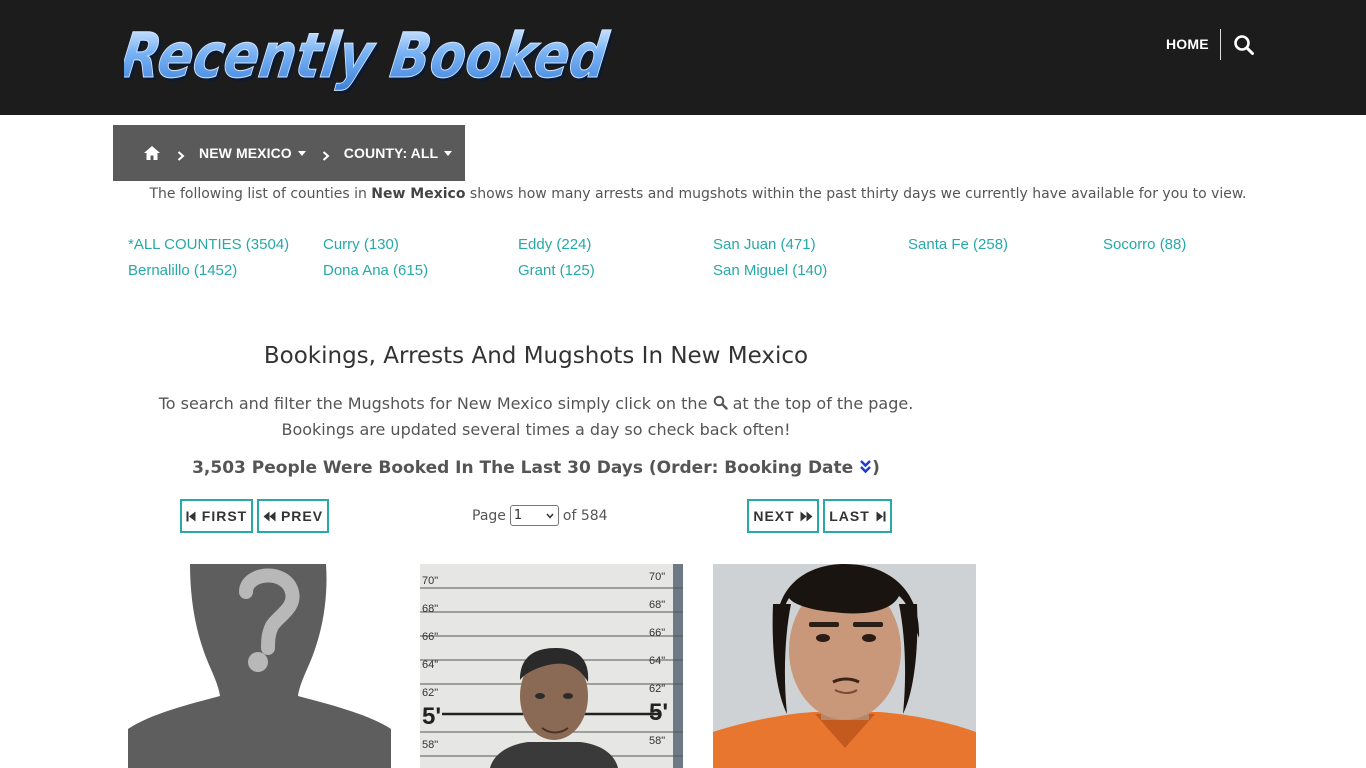  Describe the element at coordinates (683, 57) in the screenshot. I see `site-header: Recently Booked Recently Booked HOME` at that location.